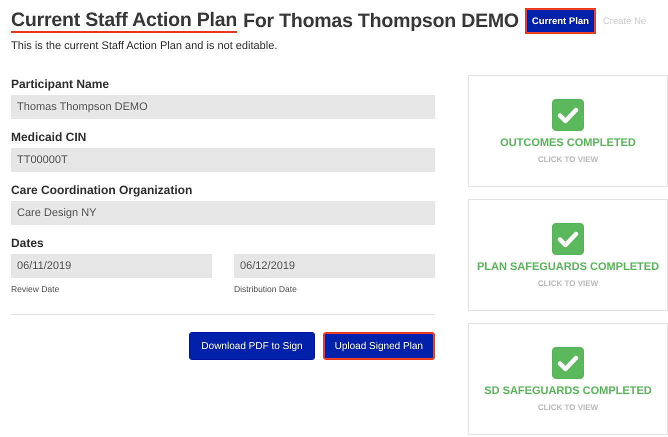 This screenshot has width=668, height=437. What do you see at coordinates (568, 255) in the screenshot?
I see `status-card: PLAN SAFEGUARDS COMPLETED CLICK TO VIEW` at bounding box center [568, 255].